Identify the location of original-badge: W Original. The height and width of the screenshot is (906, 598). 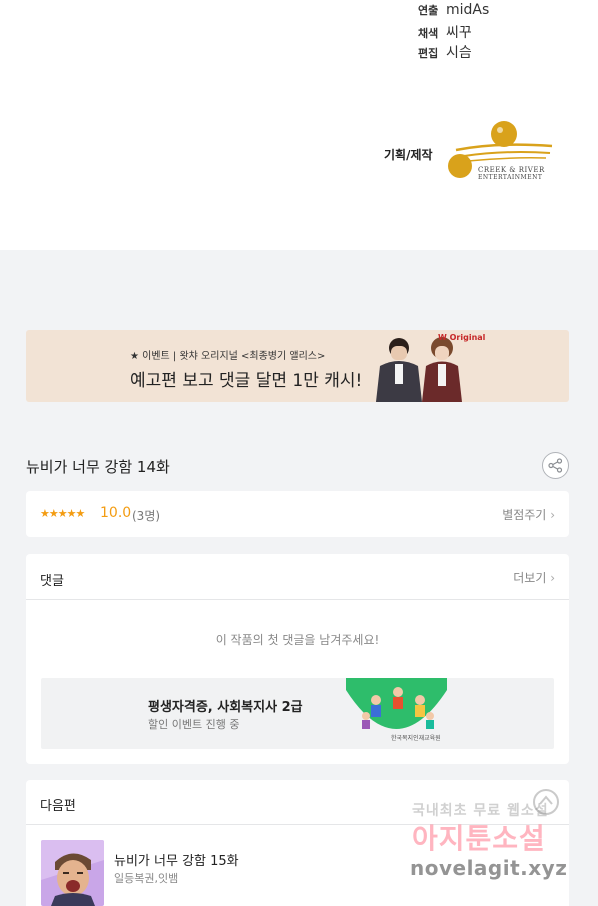
(462, 337).